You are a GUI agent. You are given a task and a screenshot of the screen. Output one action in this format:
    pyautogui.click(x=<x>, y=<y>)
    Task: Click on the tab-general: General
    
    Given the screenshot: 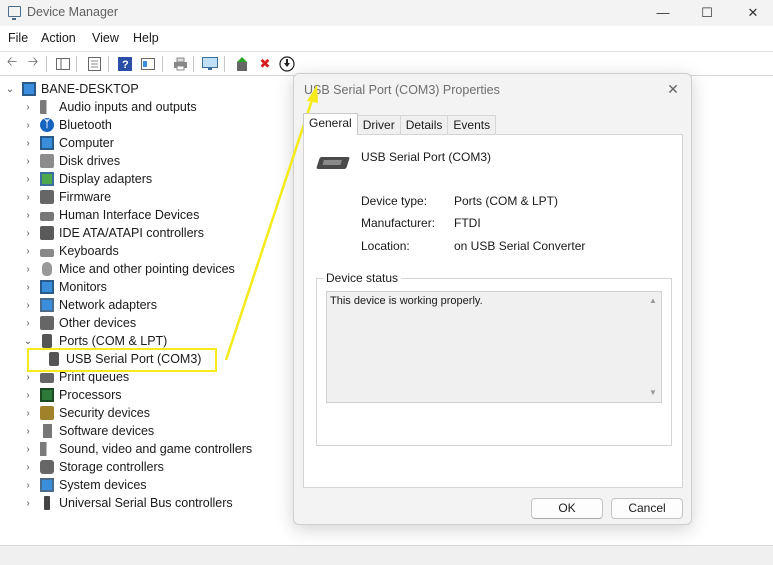 What is the action you would take?
    pyautogui.click(x=330, y=124)
    